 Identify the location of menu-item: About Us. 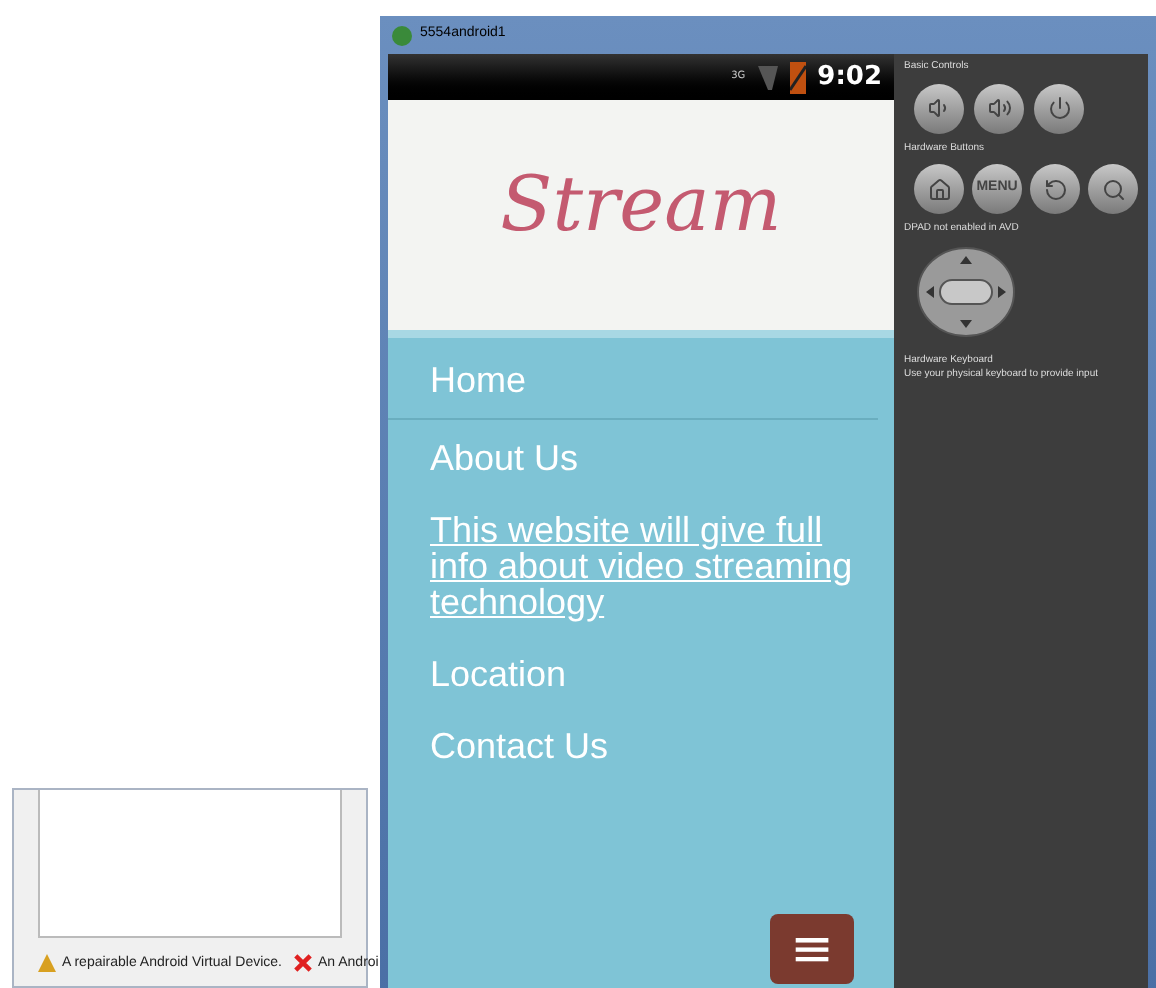
(654, 458).